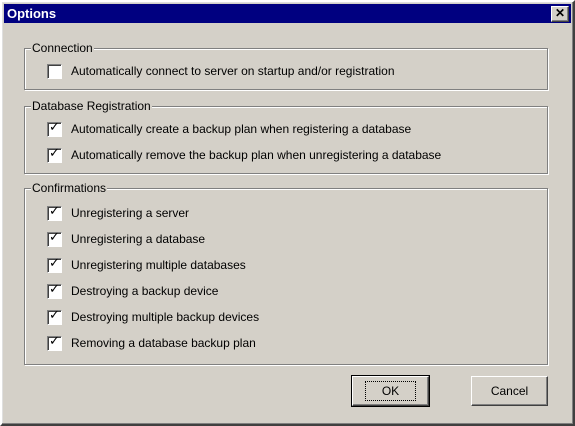 This screenshot has width=575, height=426. I want to click on title-bar: Options ✕, so click(287, 13).